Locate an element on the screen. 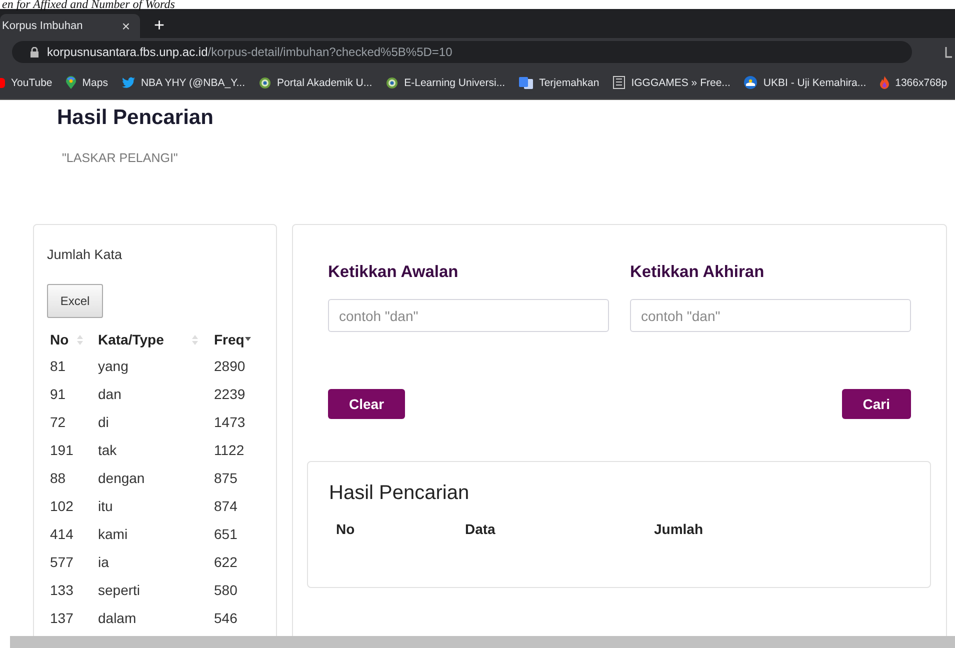 The image size is (955, 648). number-cell: 137 is located at coordinates (62, 618).